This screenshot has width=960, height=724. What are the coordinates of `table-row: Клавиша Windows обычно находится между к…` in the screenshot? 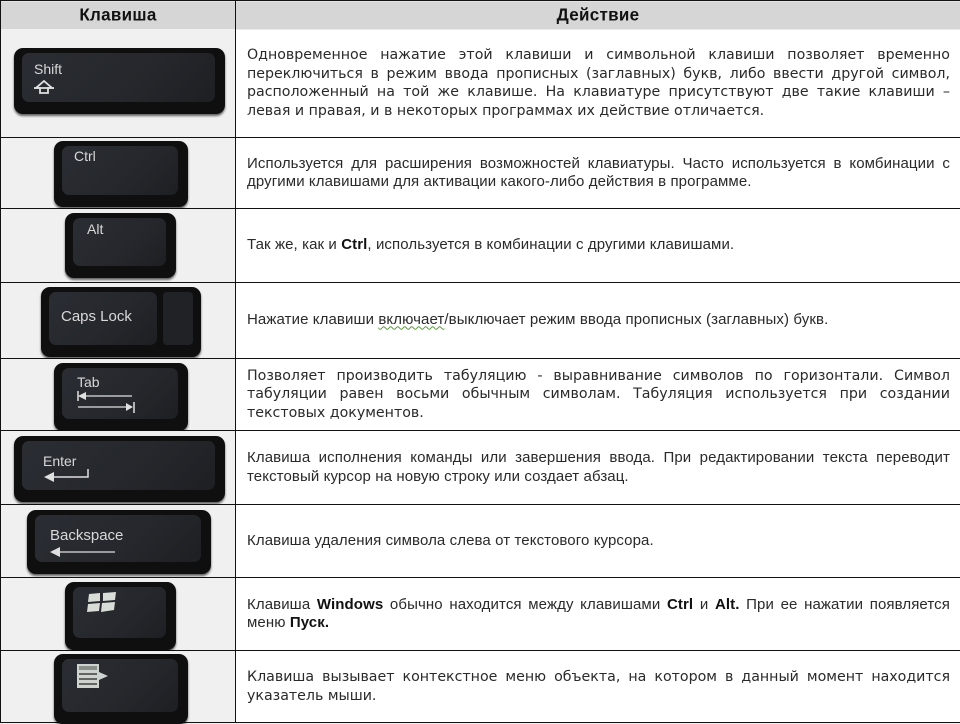 It's located at (480, 614).